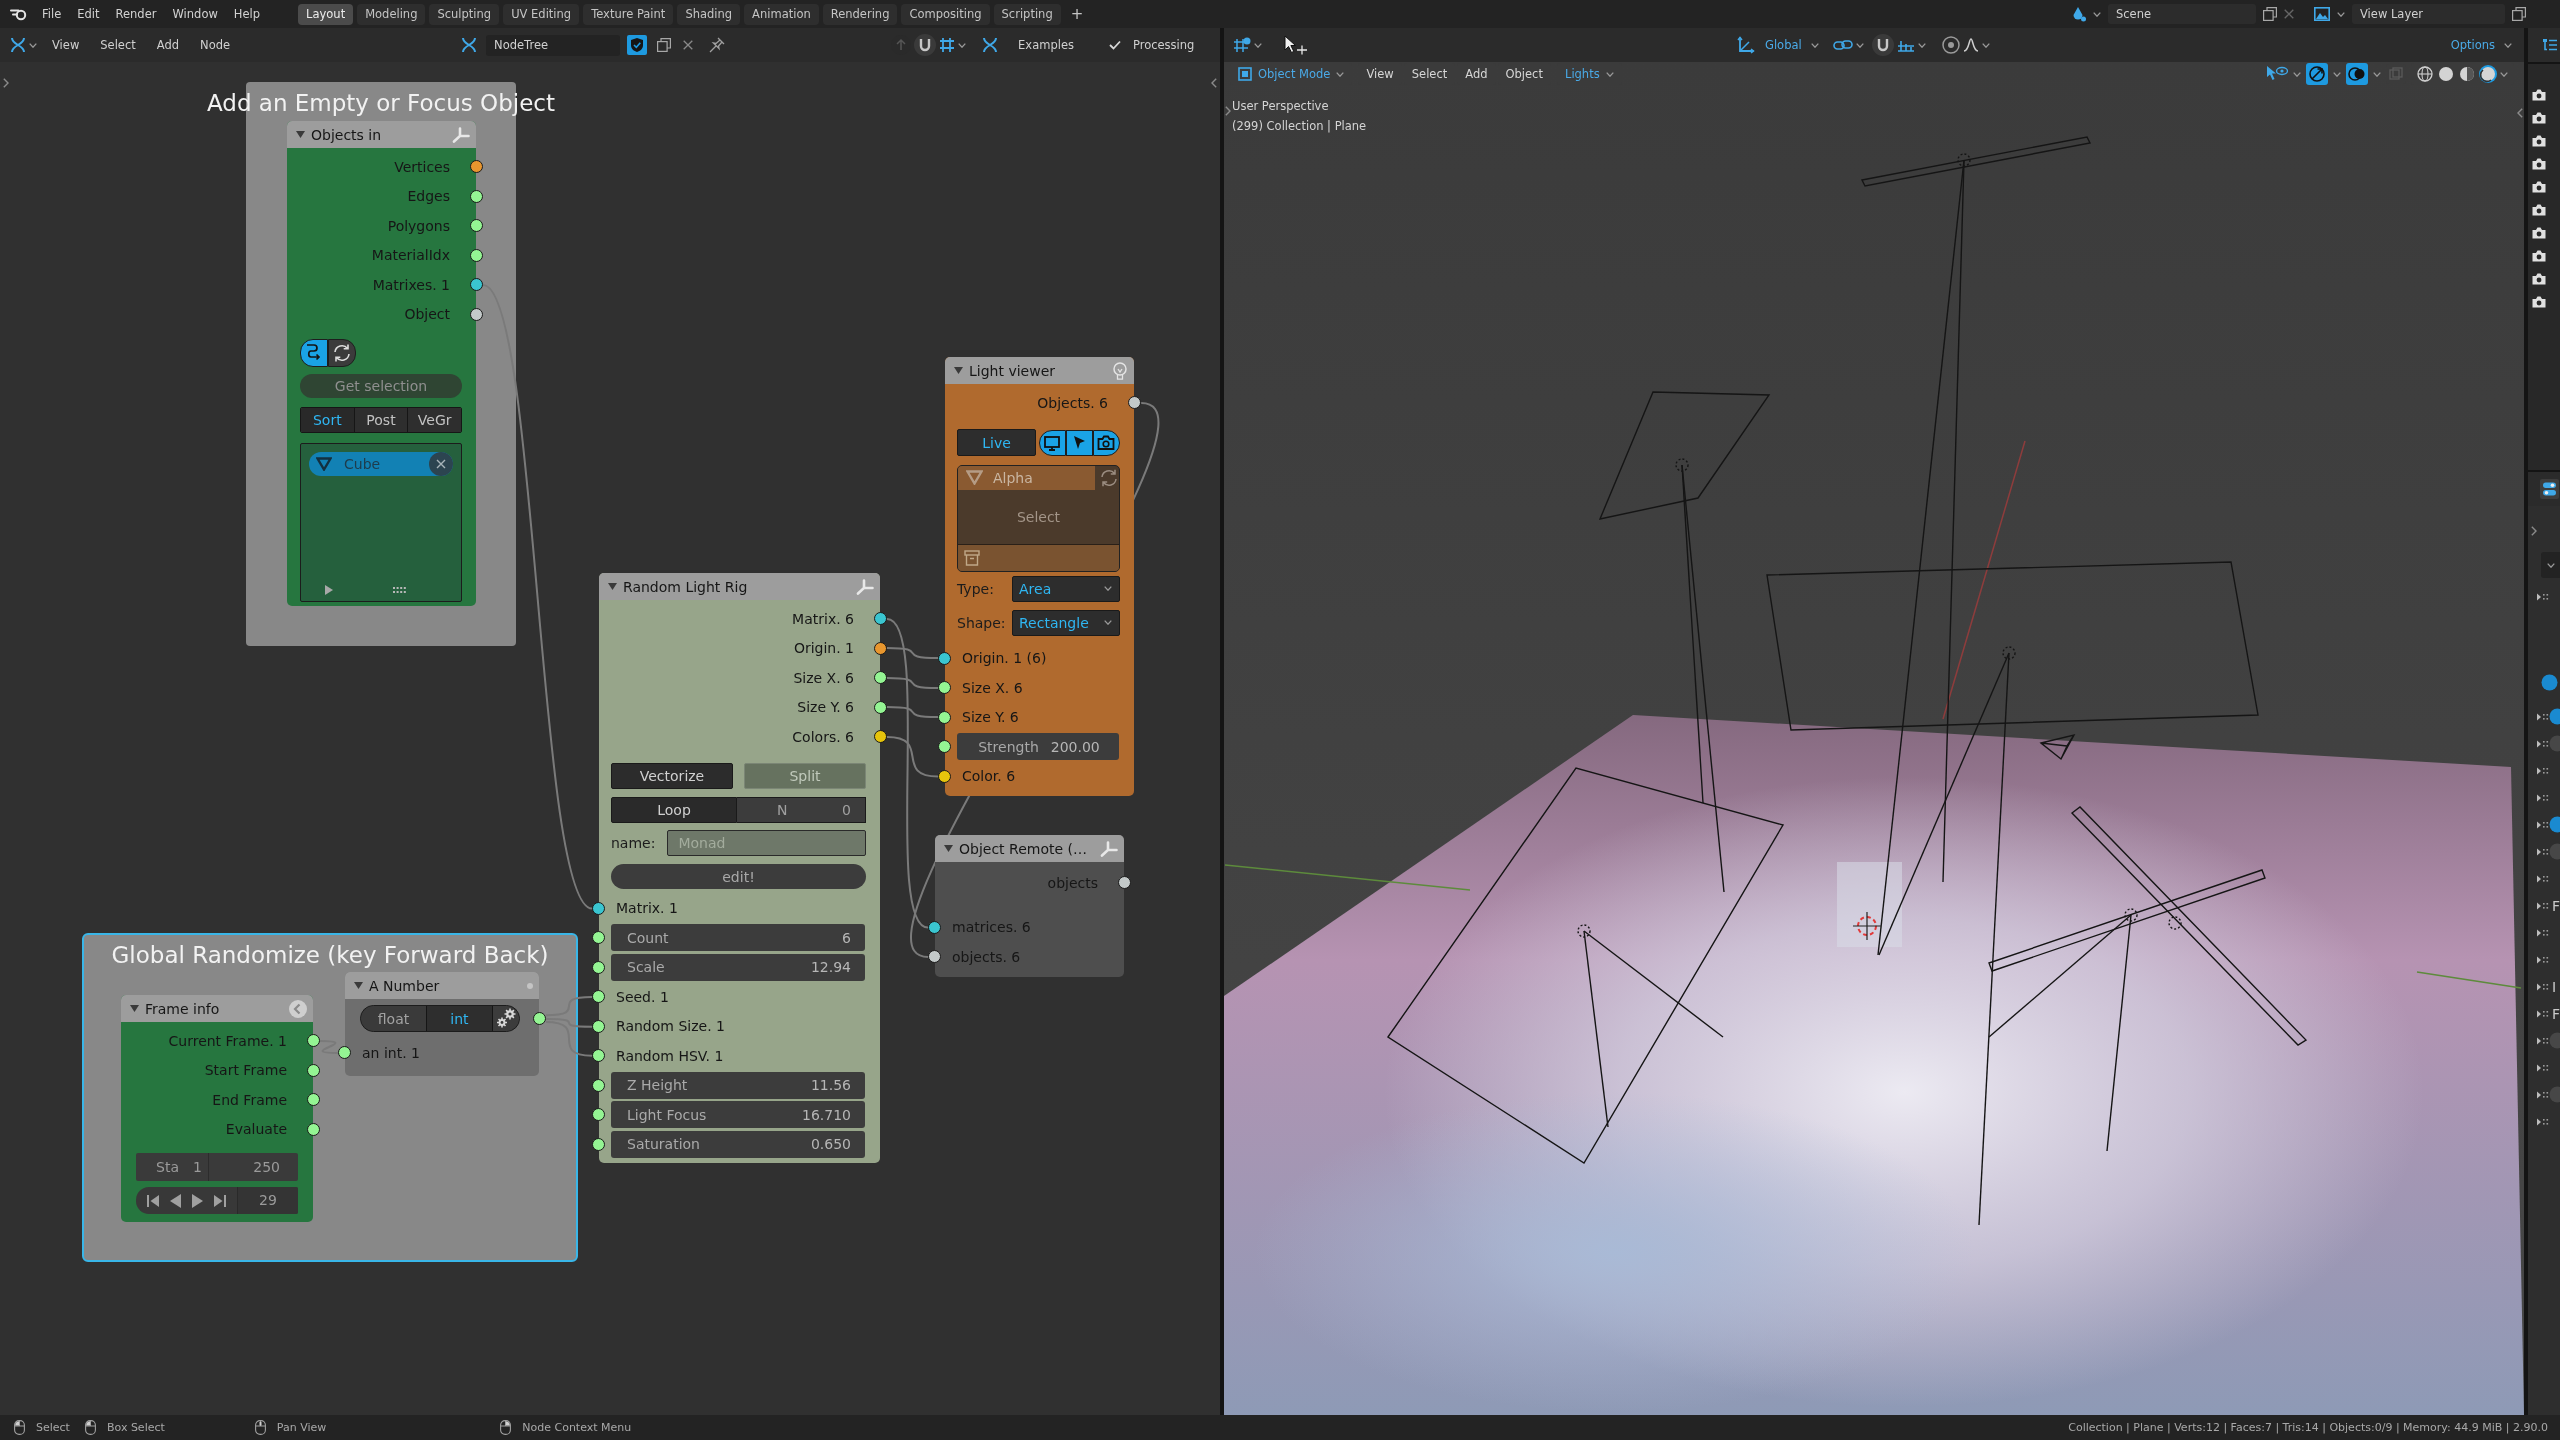 This screenshot has height=1440, width=2560. Describe the element at coordinates (2520, 113) in the screenshot. I see `chevron-left-icon` at that location.